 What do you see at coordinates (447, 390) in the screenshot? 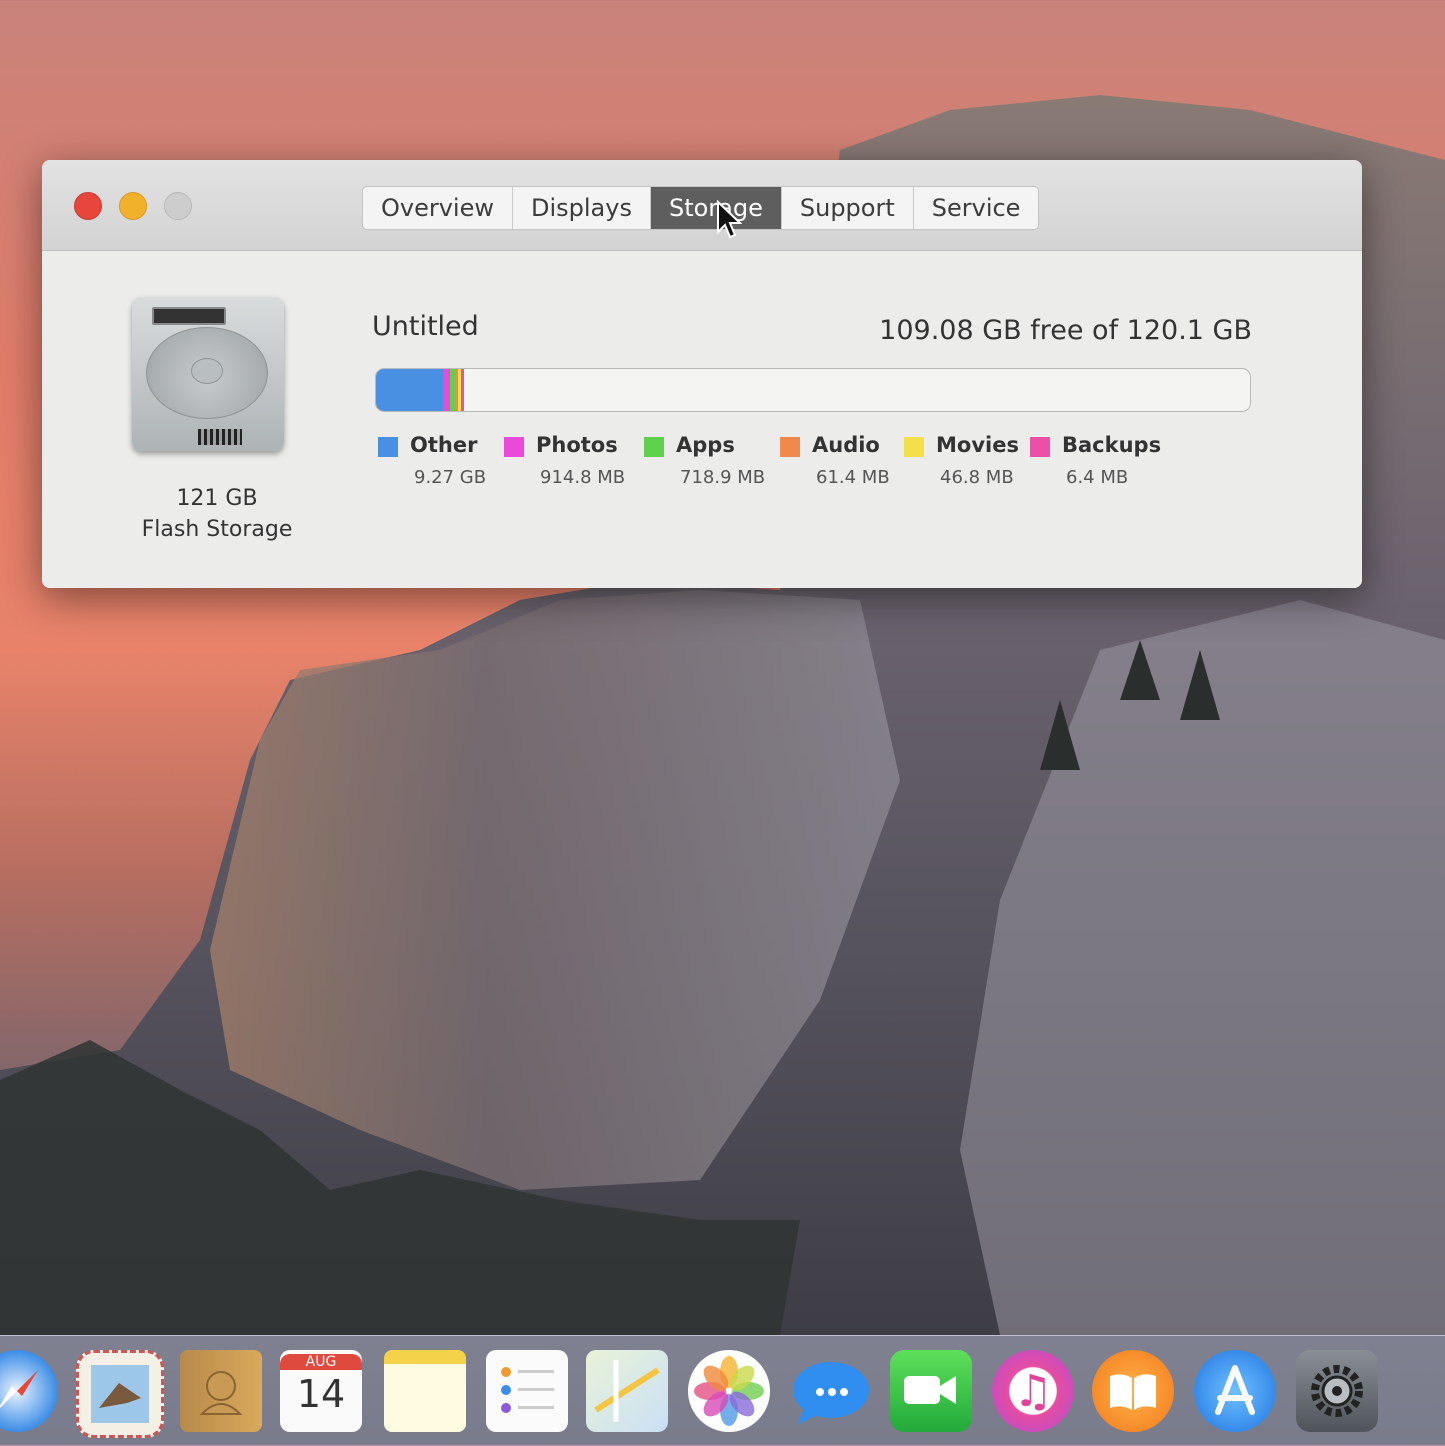
I see `usage-segment-photos` at bounding box center [447, 390].